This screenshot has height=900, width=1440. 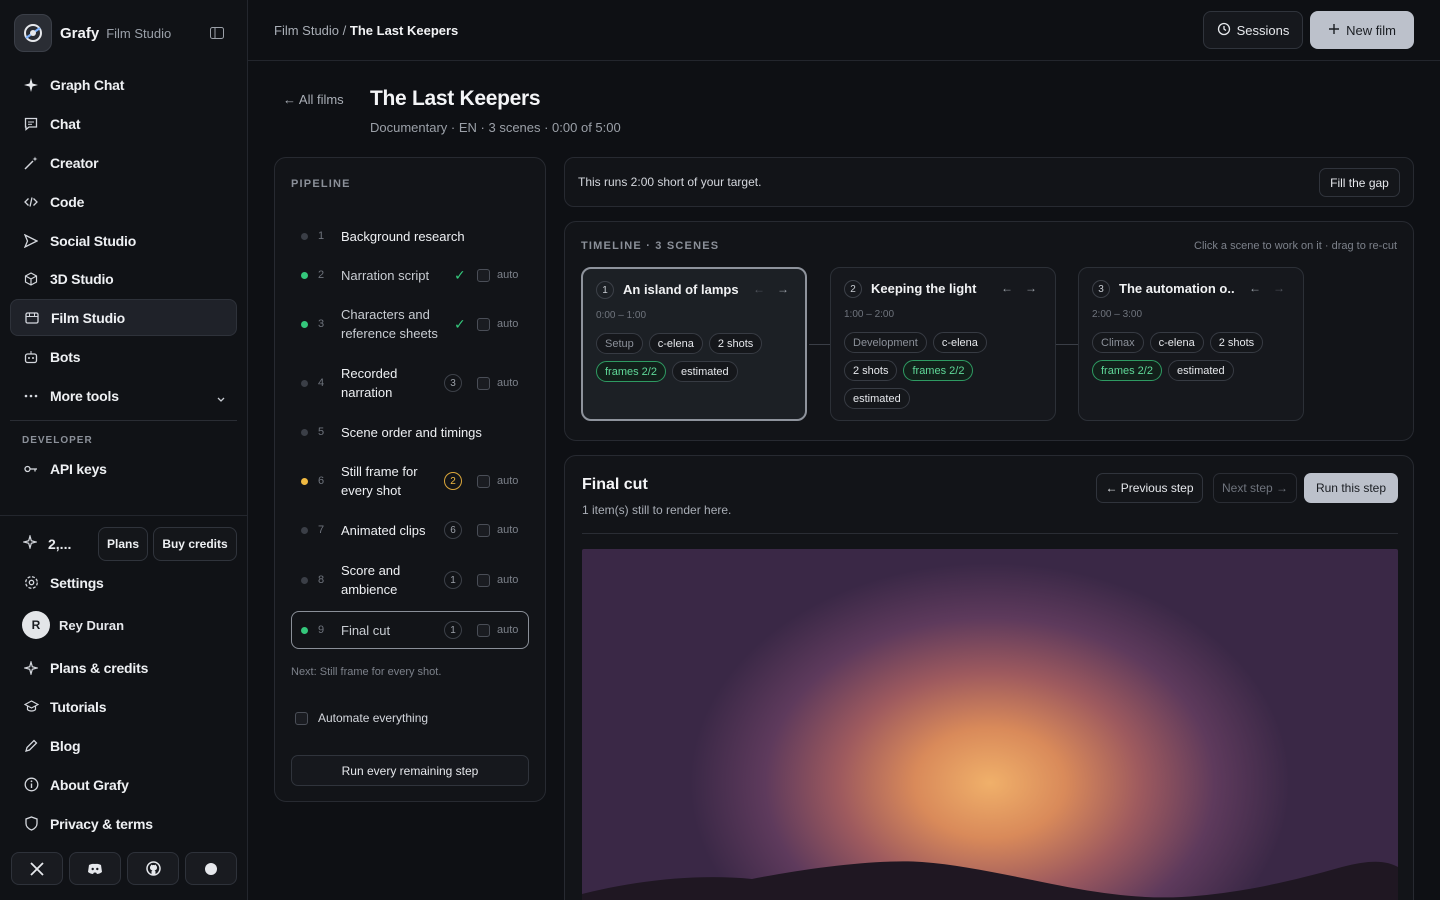 I want to click on user-profile: R Rey Duran, so click(x=73, y=625).